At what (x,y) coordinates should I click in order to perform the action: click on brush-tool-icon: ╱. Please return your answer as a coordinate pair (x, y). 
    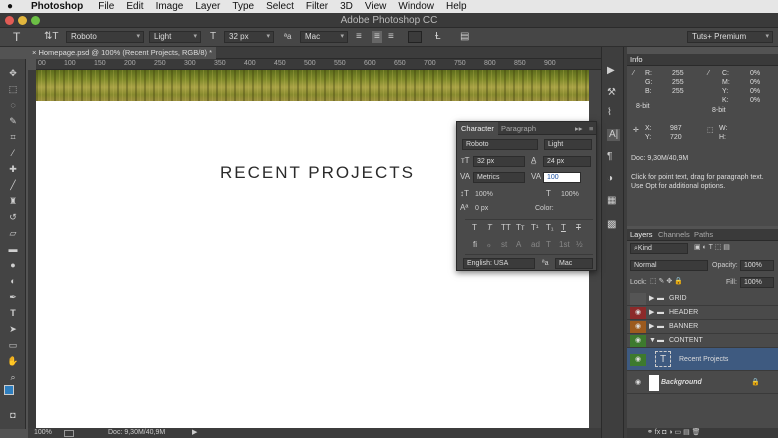
    Looking at the image, I should click on (13, 185).